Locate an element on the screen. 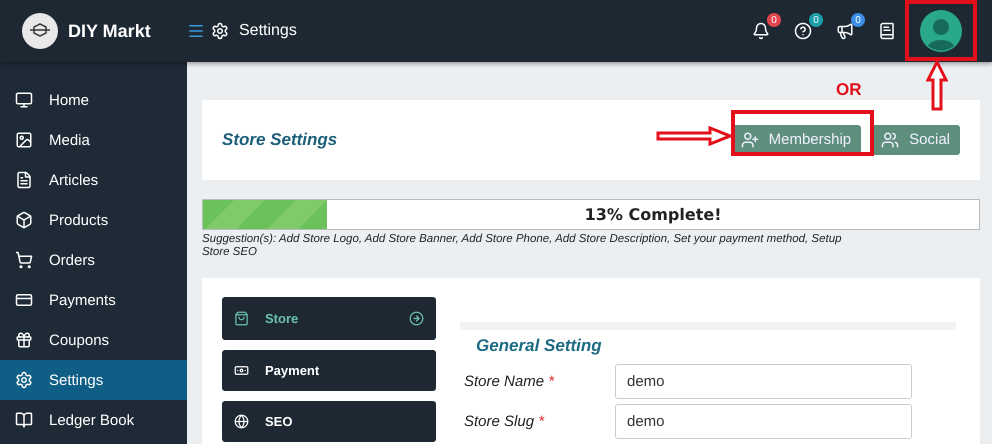 This screenshot has width=992, height=444. settings-tab: SEO is located at coordinates (329, 421).